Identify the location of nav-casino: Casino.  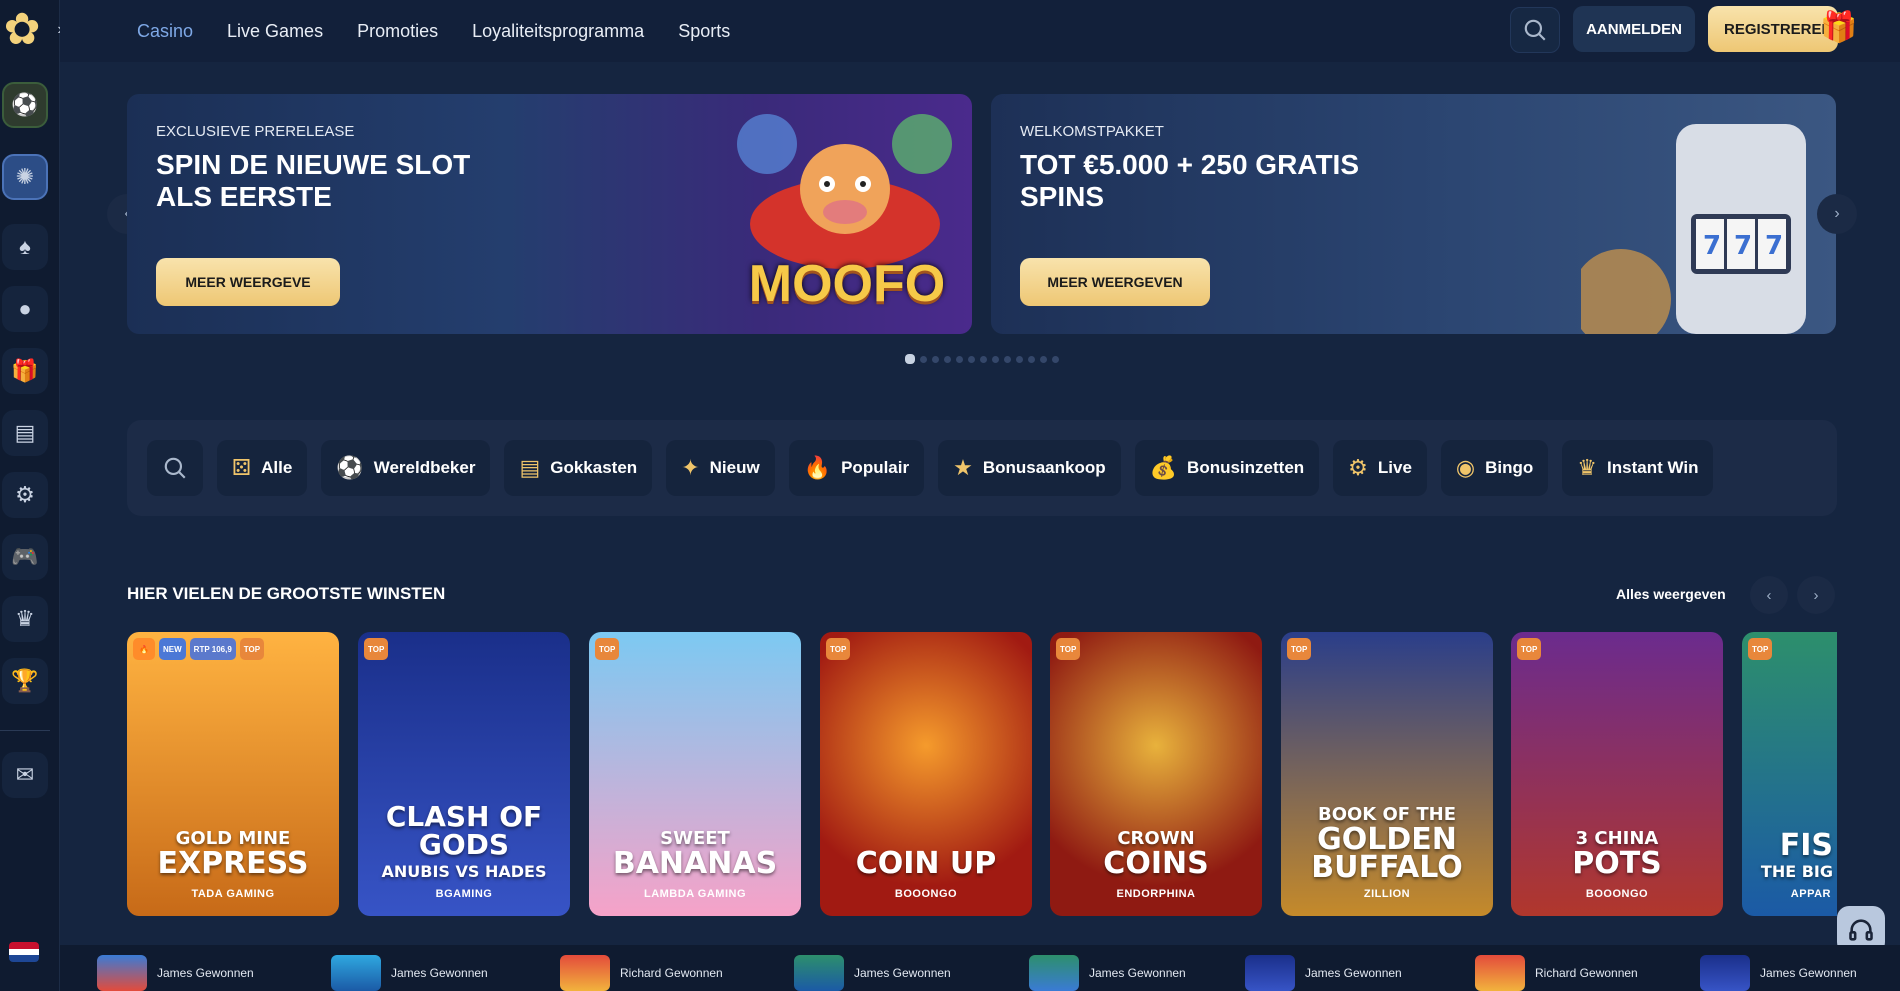
(165, 31).